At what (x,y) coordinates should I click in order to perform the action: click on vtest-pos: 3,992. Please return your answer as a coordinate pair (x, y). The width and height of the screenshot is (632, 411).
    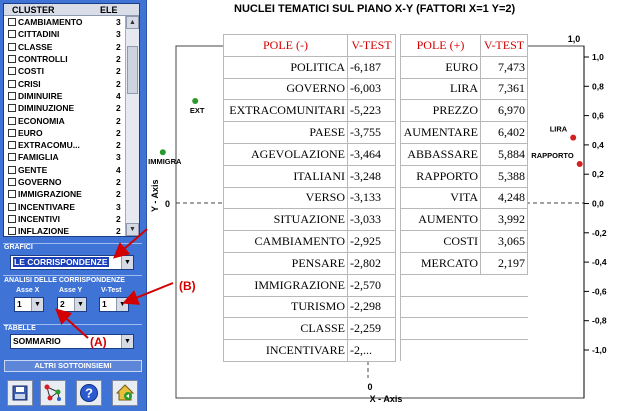
    Looking at the image, I should click on (504, 220).